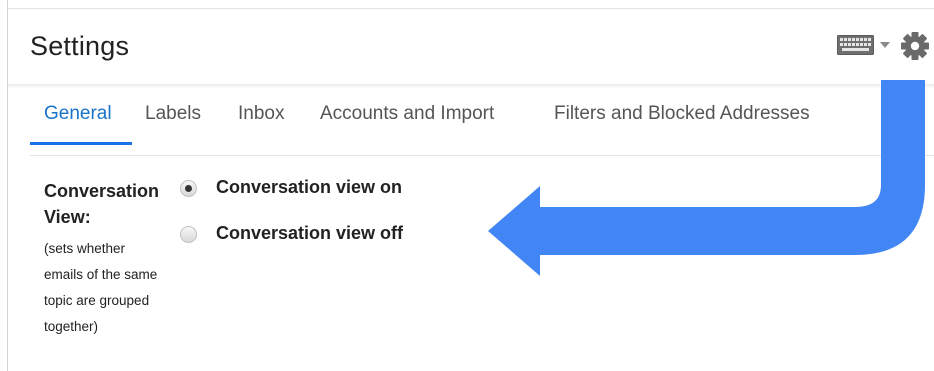  I want to click on header-shadow, so click(471, 86).